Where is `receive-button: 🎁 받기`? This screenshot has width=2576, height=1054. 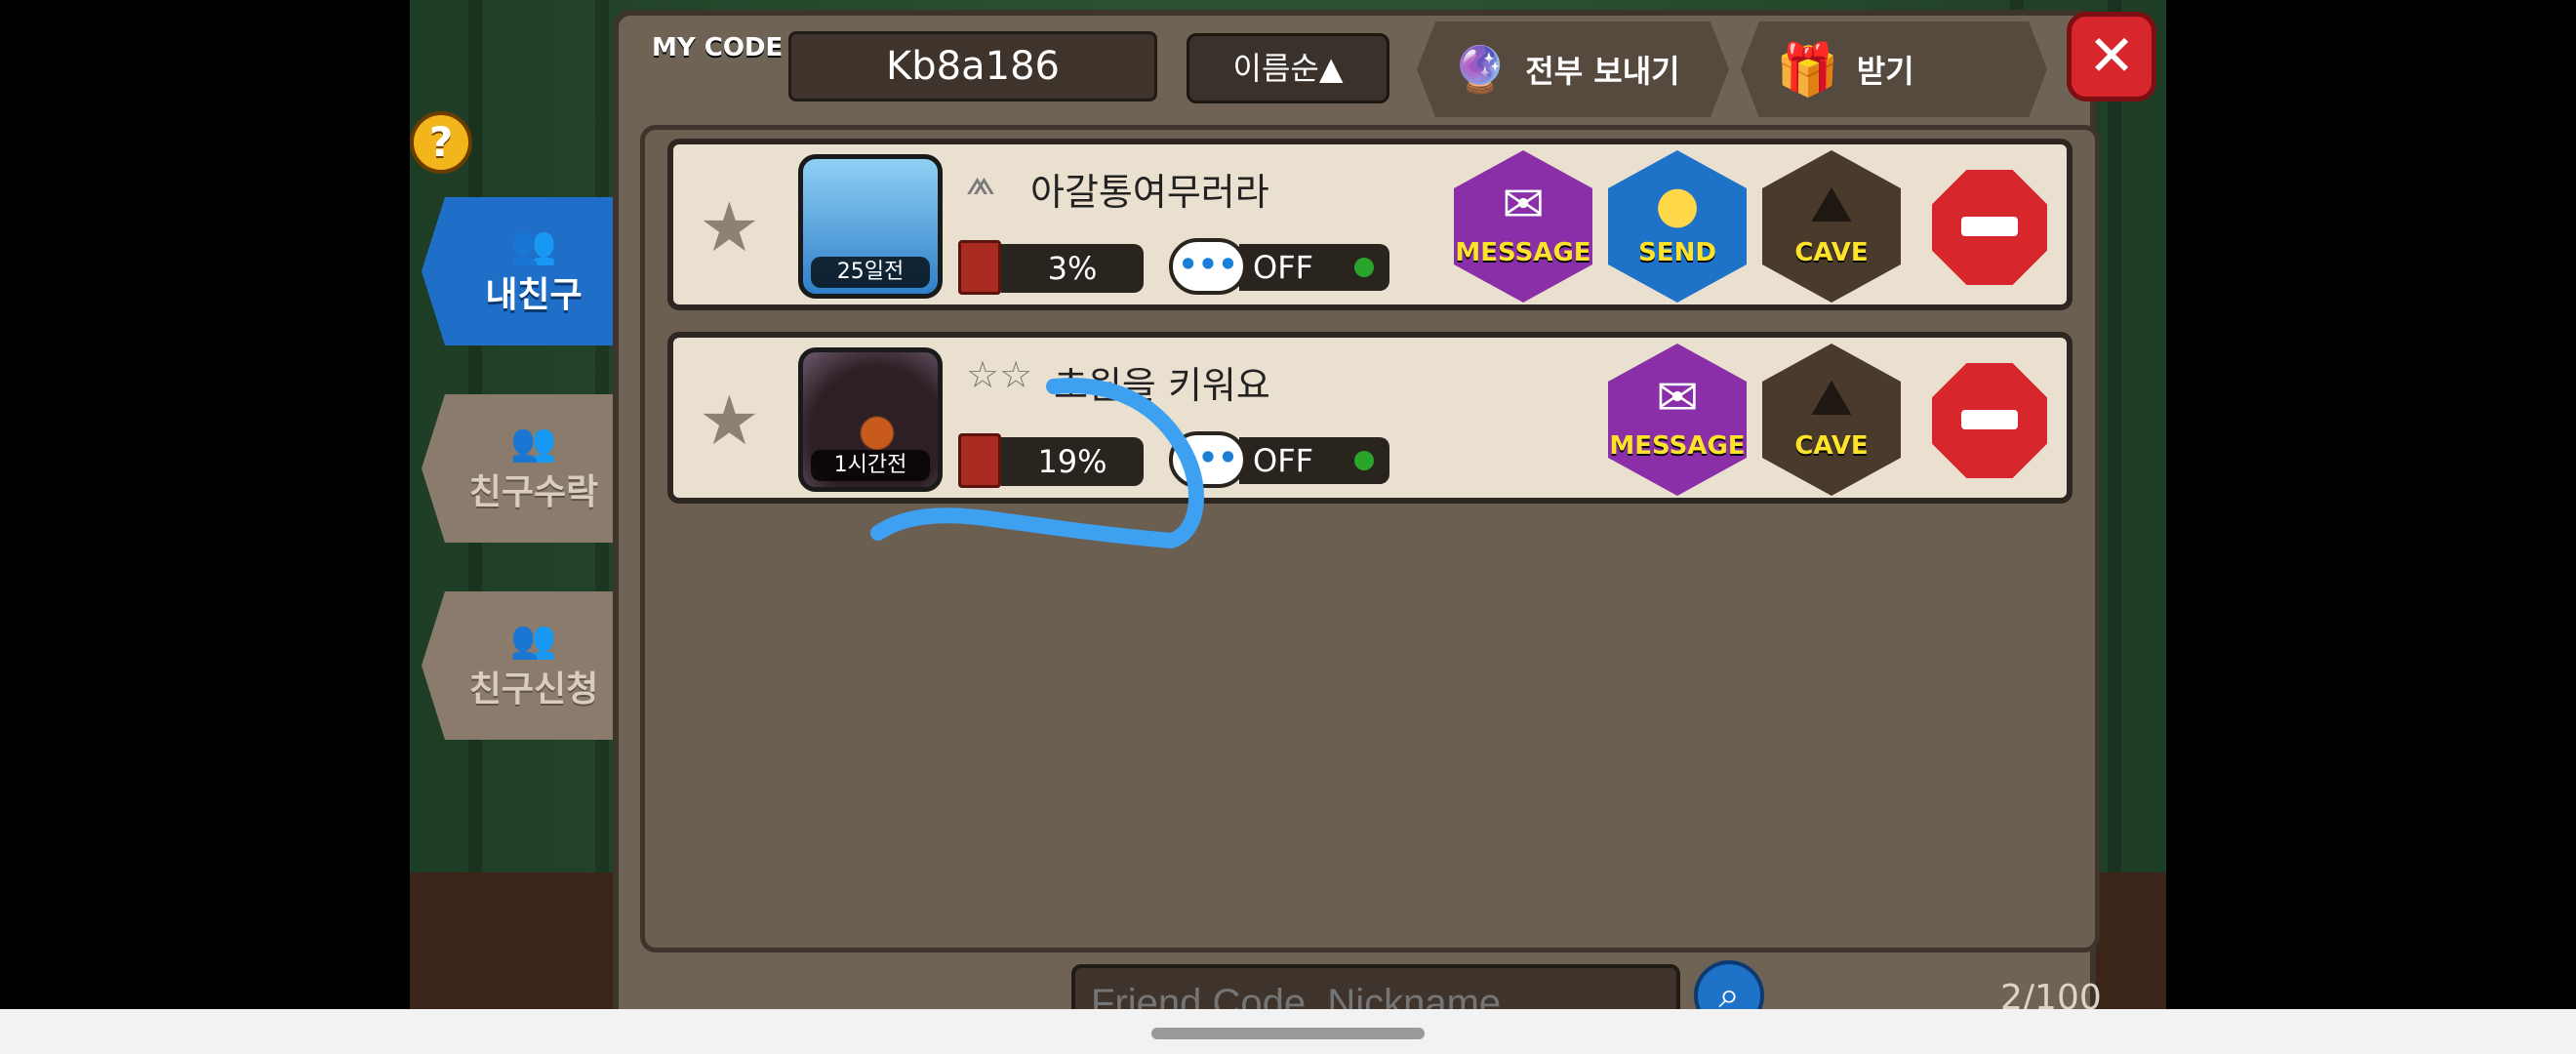 receive-button: 🎁 받기 is located at coordinates (1894, 69).